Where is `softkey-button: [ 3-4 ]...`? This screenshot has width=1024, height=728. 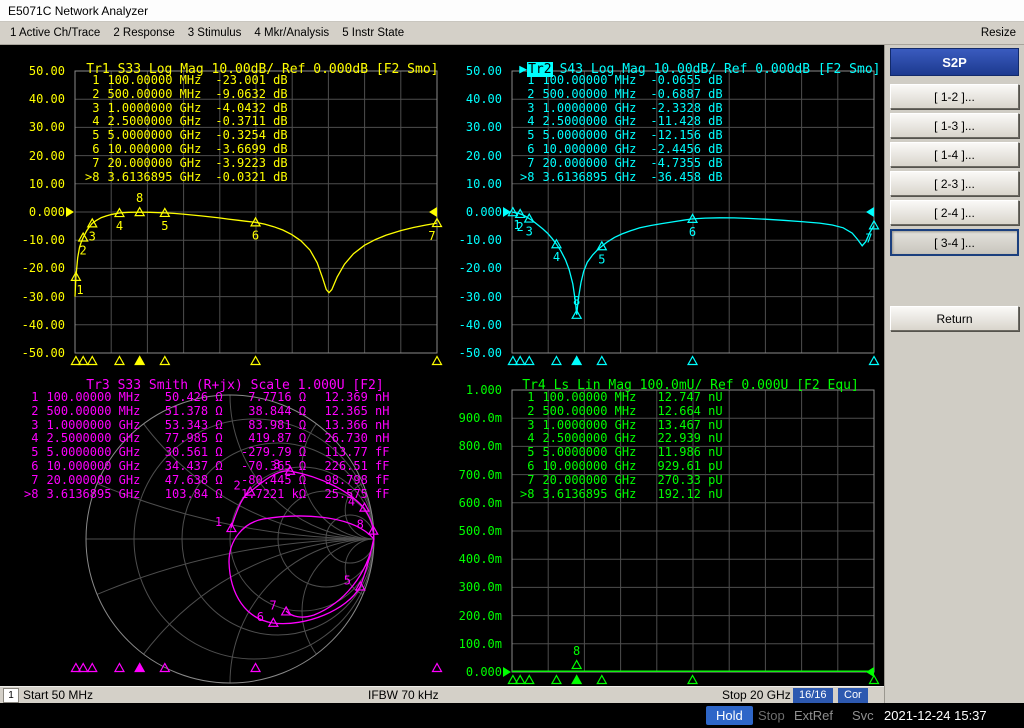 softkey-button: [ 3-4 ]... is located at coordinates (954, 242).